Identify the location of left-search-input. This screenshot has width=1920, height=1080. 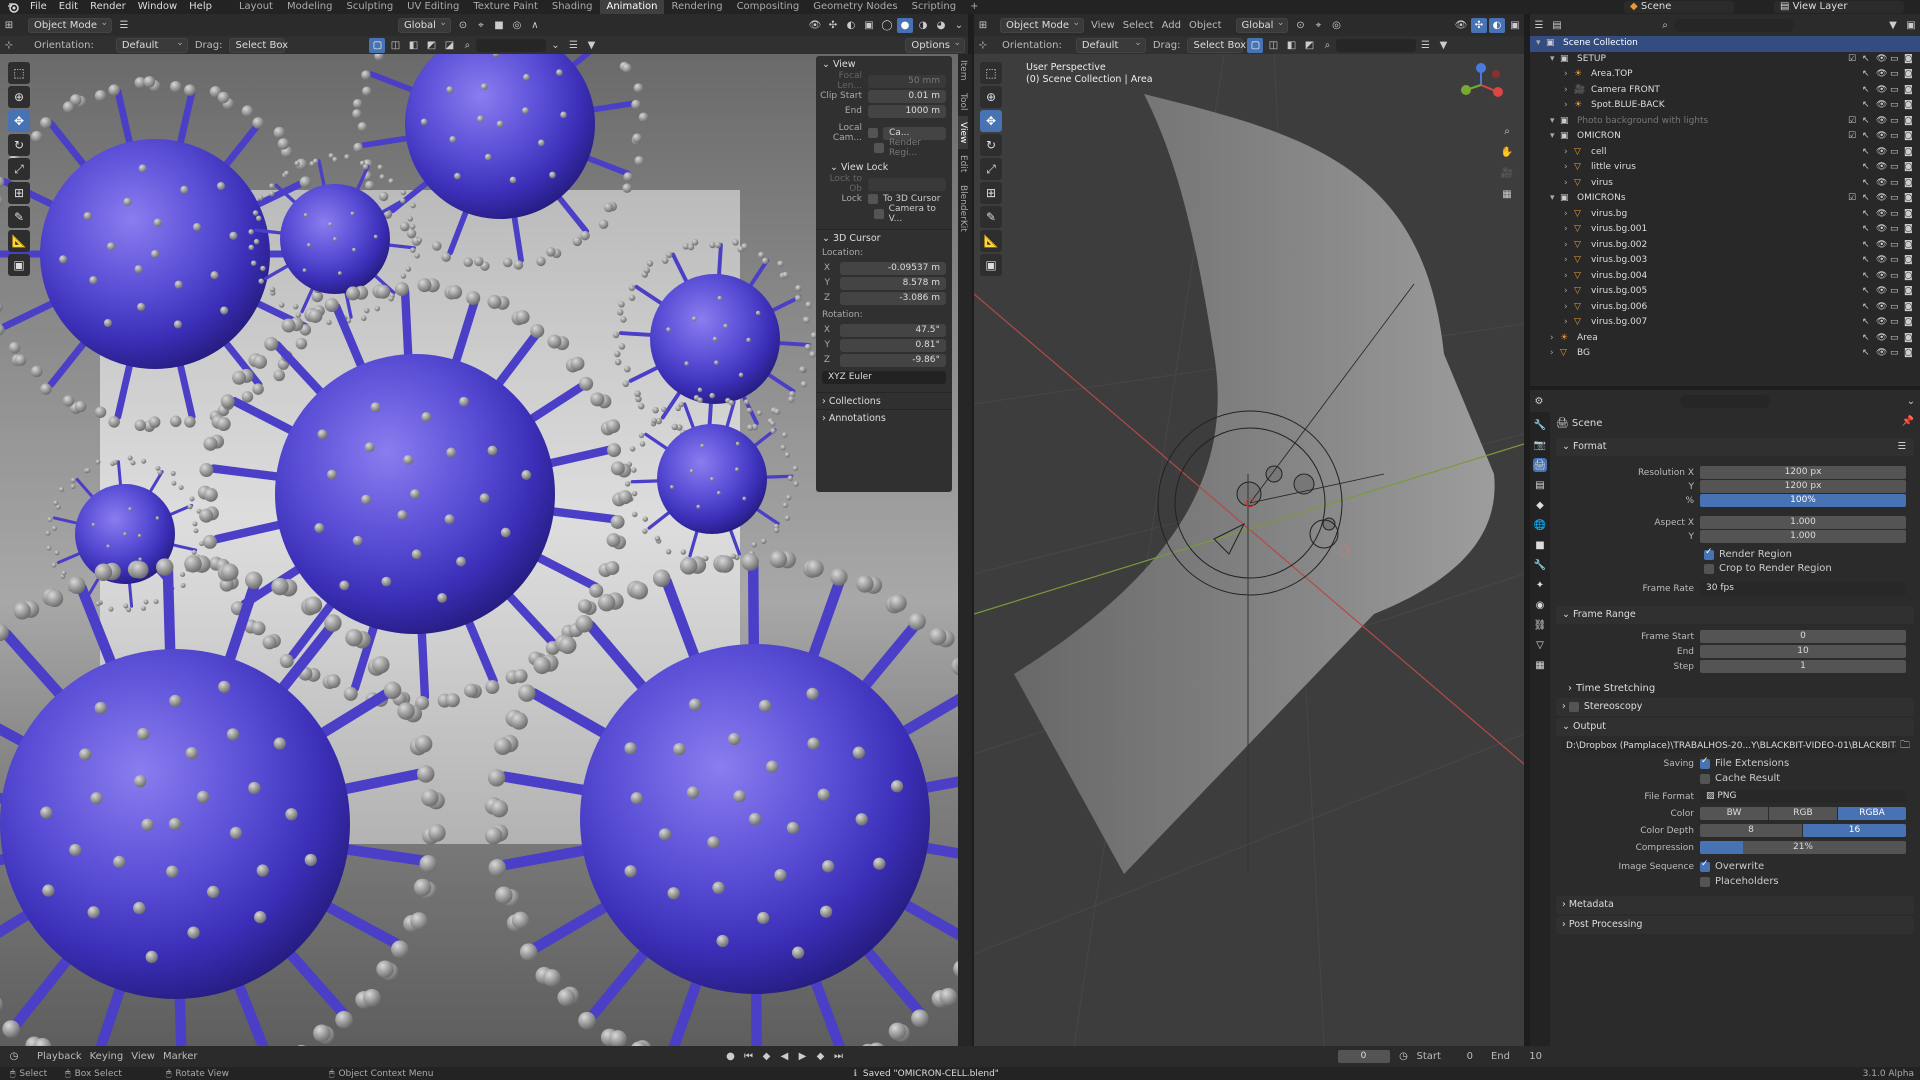
(511, 45).